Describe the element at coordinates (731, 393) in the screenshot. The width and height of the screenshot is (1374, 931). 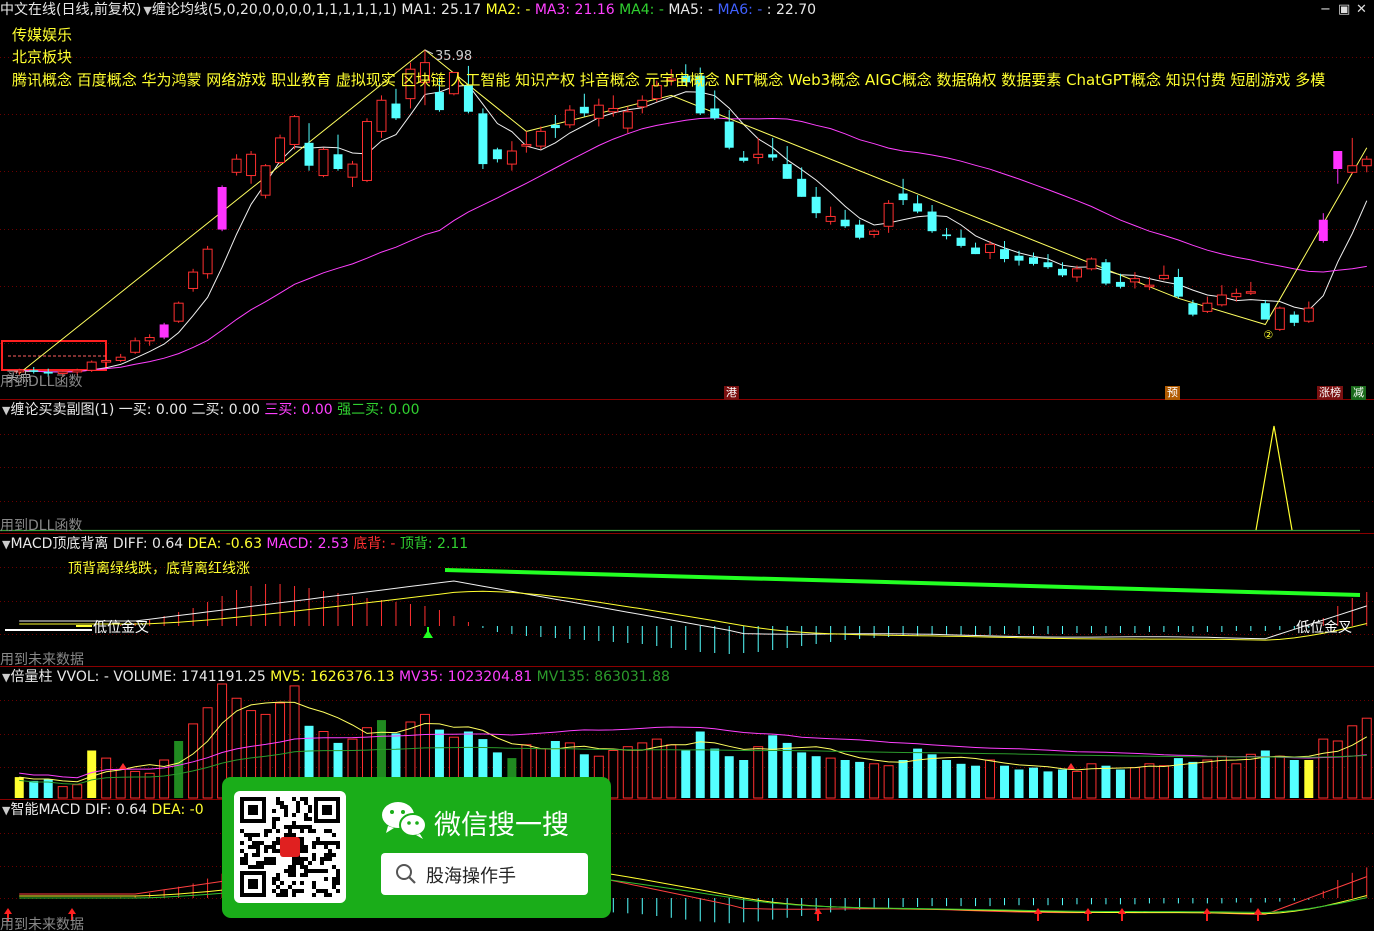
I see `marker-hk: 港` at that location.